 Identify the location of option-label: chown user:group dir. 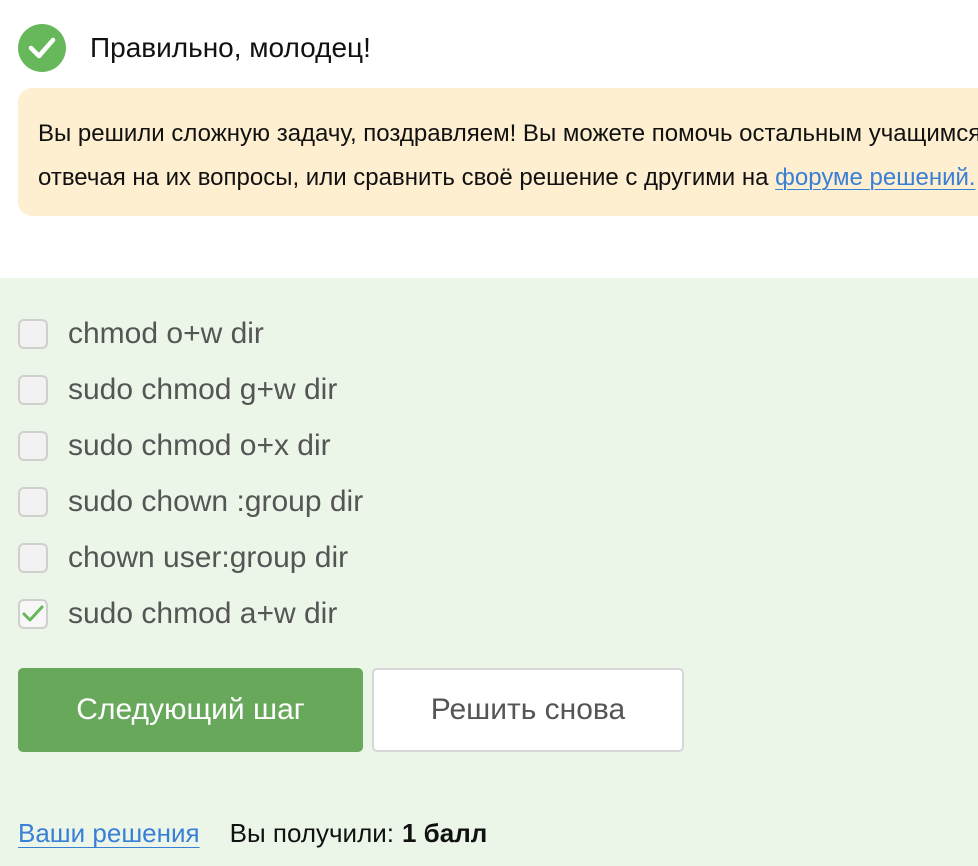
(208, 557).